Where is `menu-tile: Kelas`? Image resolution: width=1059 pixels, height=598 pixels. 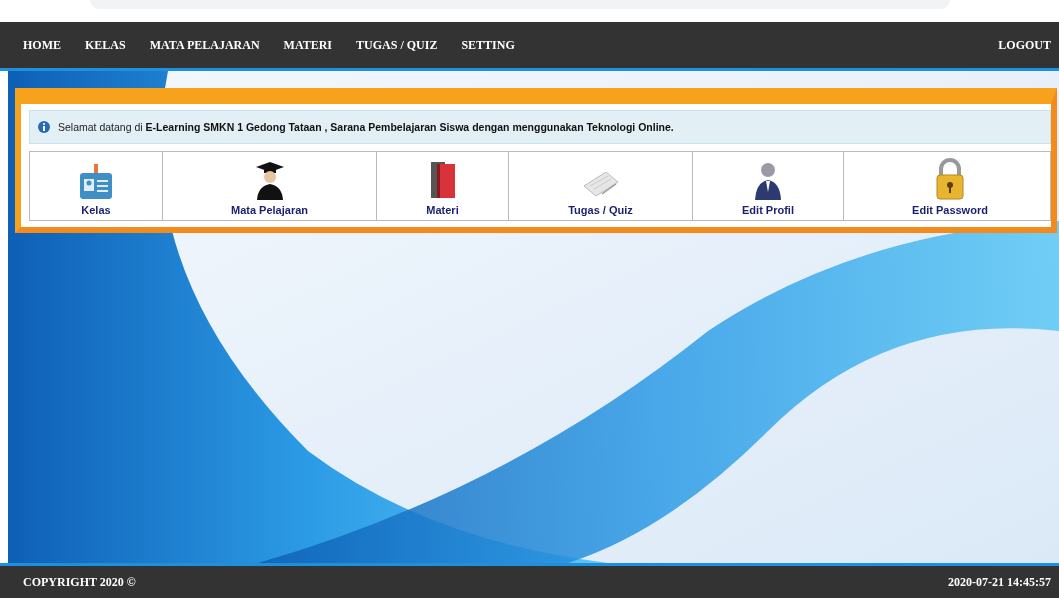
menu-tile: Kelas is located at coordinates (96, 186).